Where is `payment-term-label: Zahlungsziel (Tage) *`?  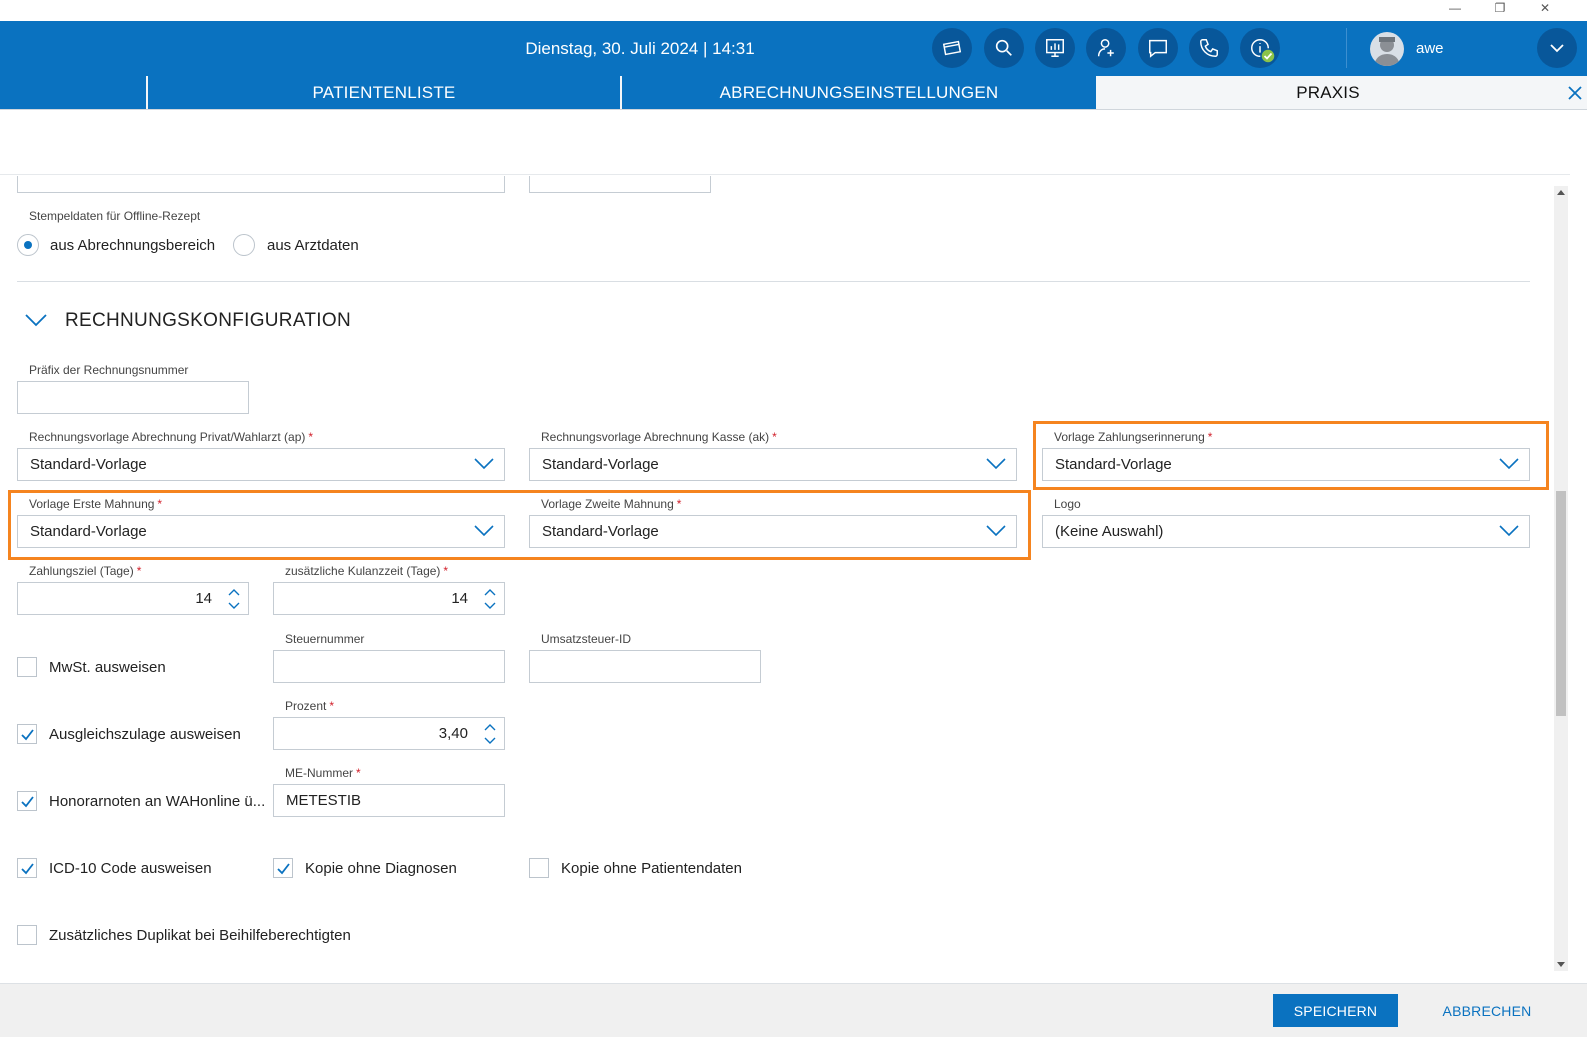
payment-term-label: Zahlungsziel (Tage) * is located at coordinates (85, 571).